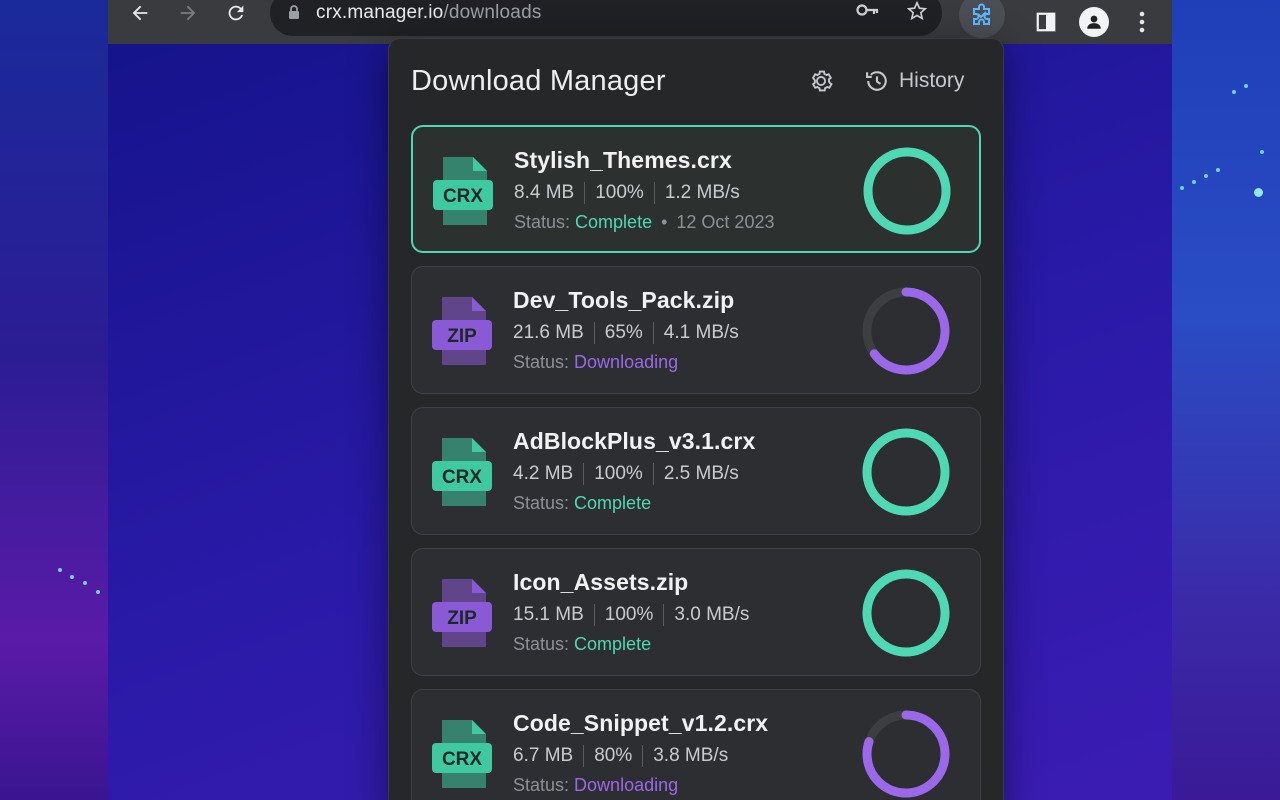  Describe the element at coordinates (548, 332) in the screenshot. I see `file-size: 21.6 MB` at that location.